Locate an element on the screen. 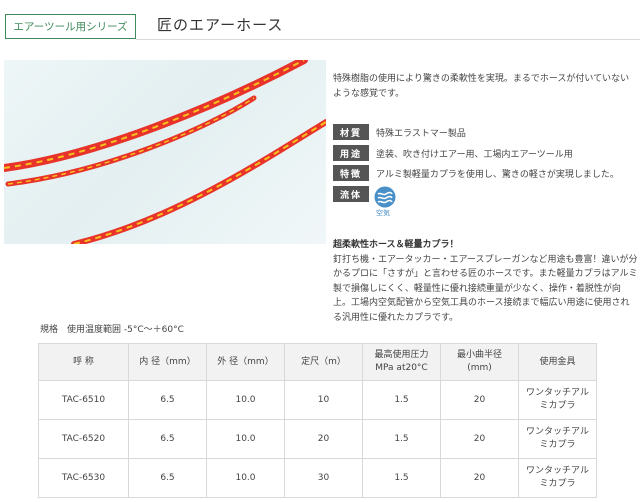 The width and height of the screenshot is (640, 502). spec-label: 用途 is located at coordinates (351, 153).